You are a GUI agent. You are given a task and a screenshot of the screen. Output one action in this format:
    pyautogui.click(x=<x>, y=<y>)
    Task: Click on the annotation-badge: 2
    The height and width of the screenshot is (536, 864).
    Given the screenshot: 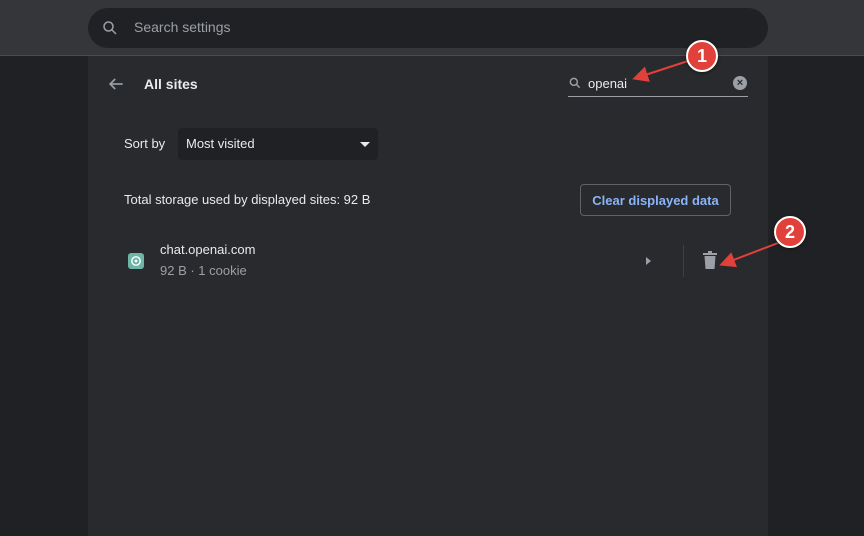 What is the action you would take?
    pyautogui.click(x=790, y=232)
    